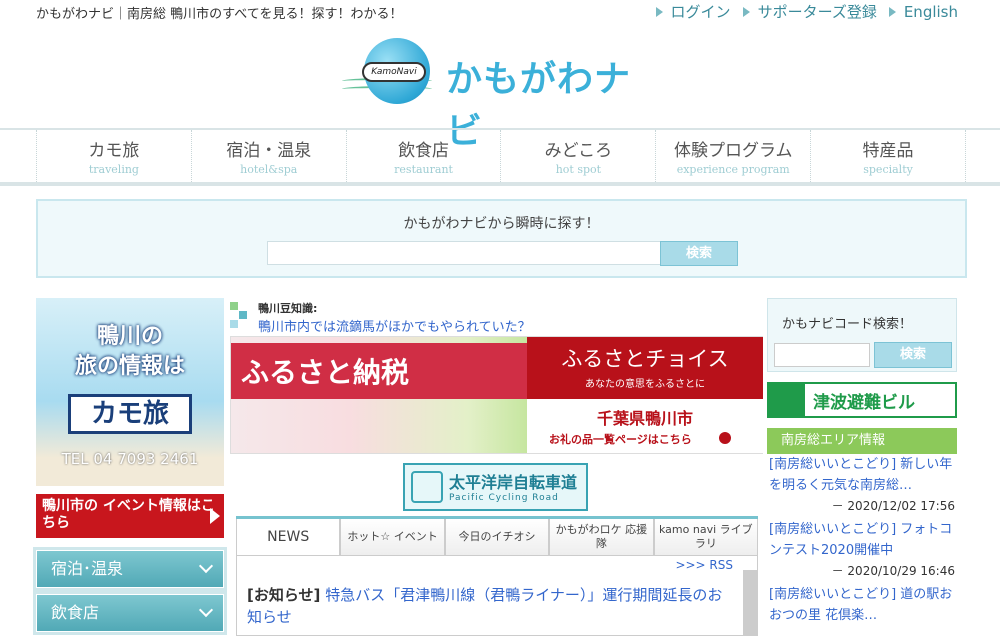  Describe the element at coordinates (645, 384) in the screenshot. I see `furusato-choice-sub: あなたの意思をふるさとに` at that location.